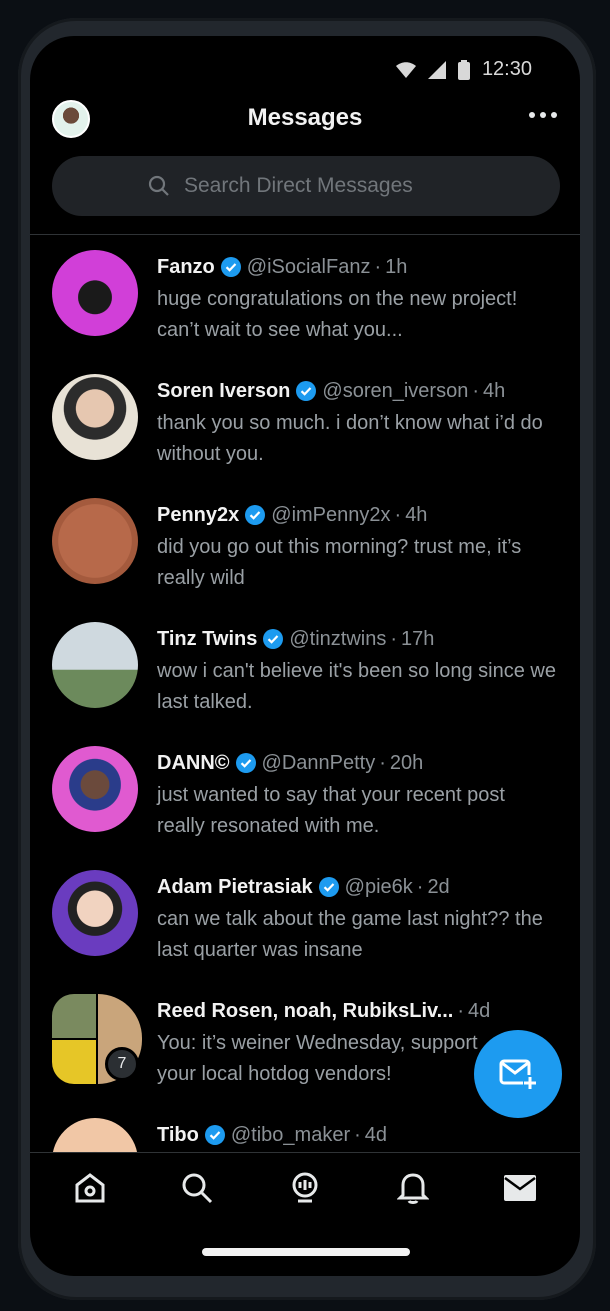 Image resolution: width=610 pixels, height=1311 pixels. Describe the element at coordinates (506, 69) in the screenshot. I see `status-time: 12:30` at that location.